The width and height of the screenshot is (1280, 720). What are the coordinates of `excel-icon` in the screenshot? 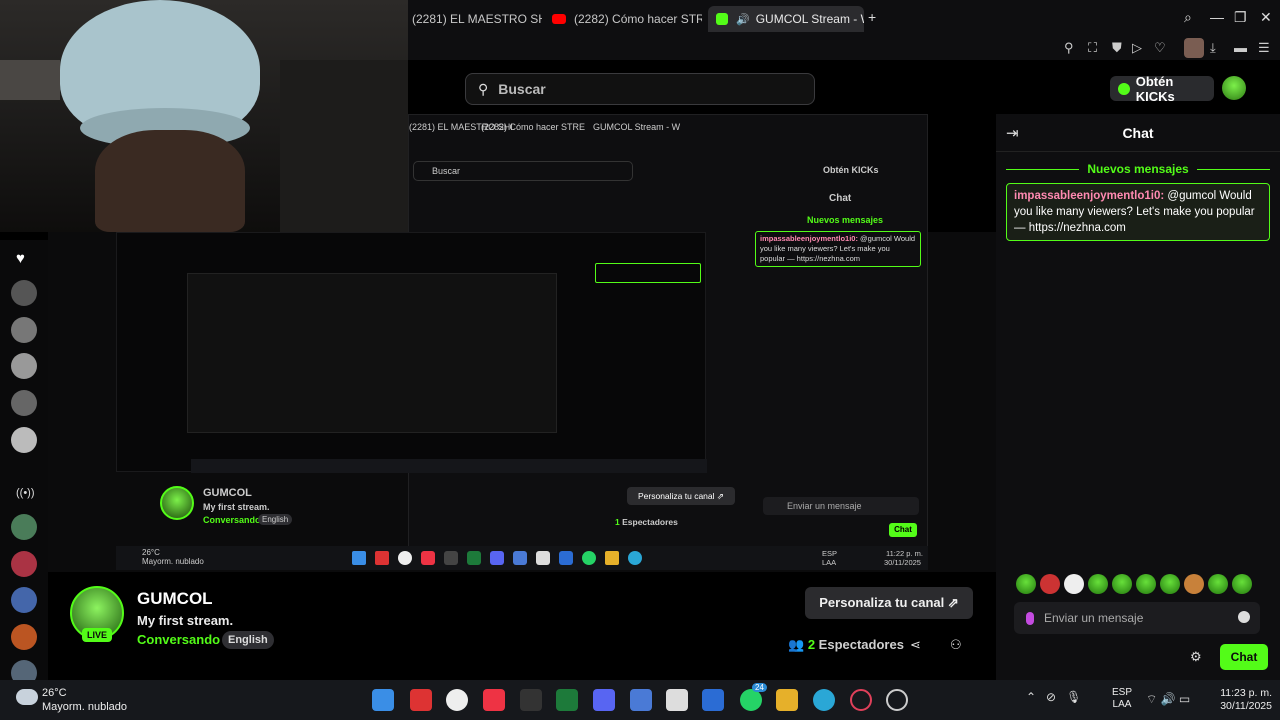 It's located at (567, 700).